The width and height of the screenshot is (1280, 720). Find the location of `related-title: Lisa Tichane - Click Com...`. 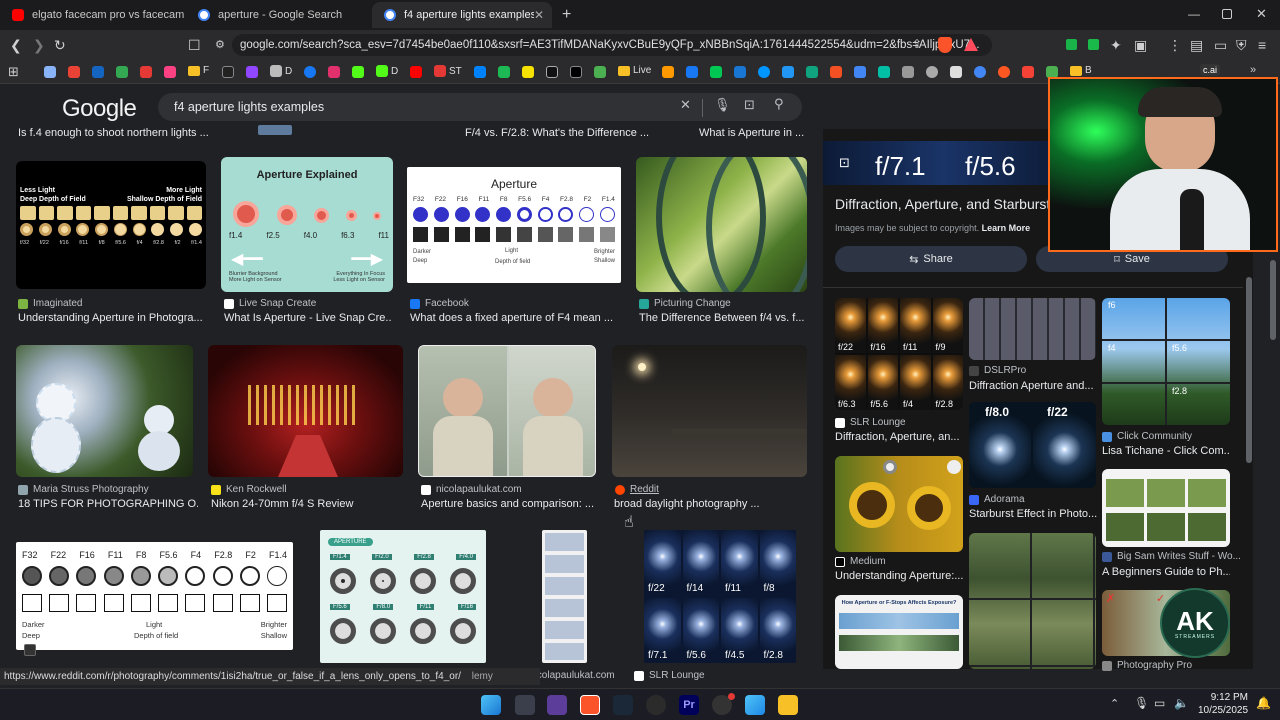

related-title: Lisa Tichane - Click Com... is located at coordinates (1166, 451).